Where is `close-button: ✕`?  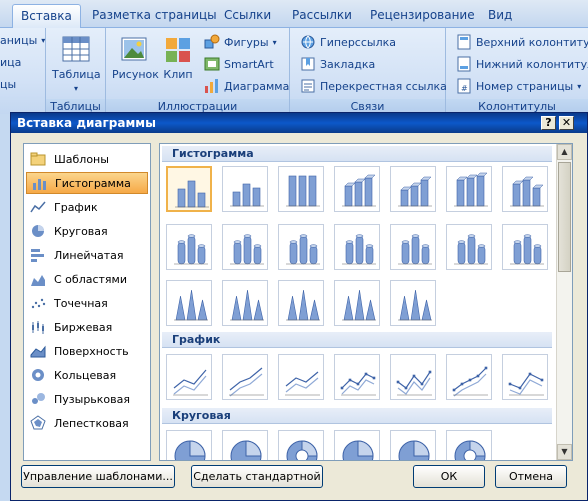 close-button: ✕ is located at coordinates (566, 123).